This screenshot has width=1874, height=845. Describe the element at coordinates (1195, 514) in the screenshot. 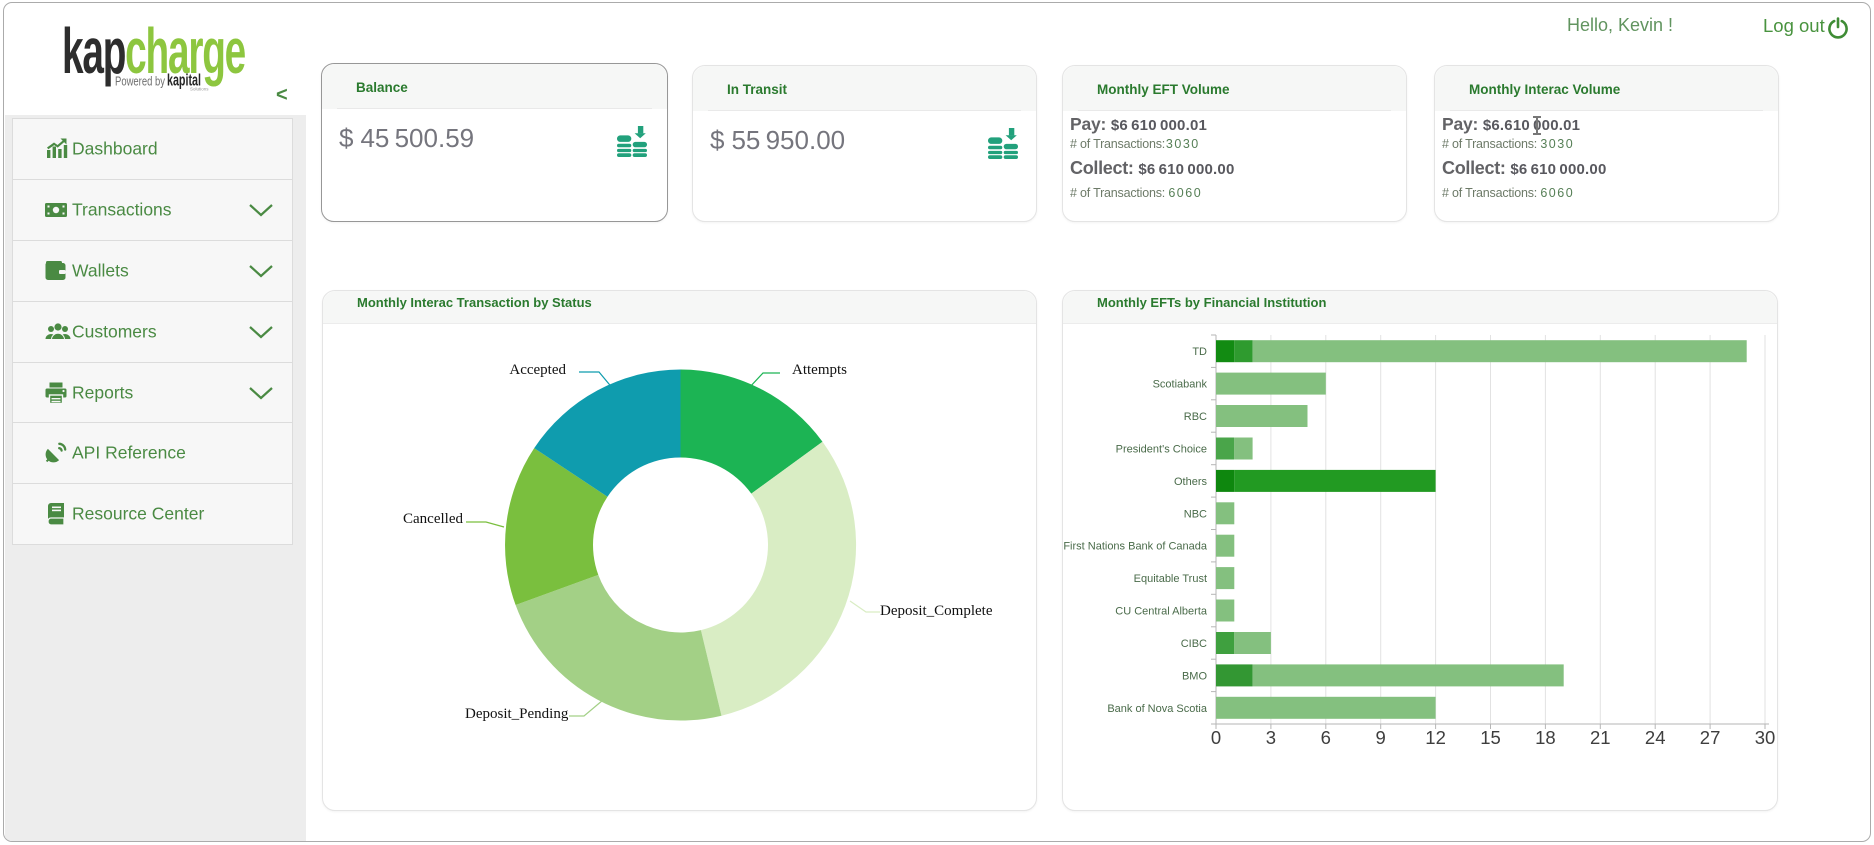

I see `svg-text: NBC` at that location.